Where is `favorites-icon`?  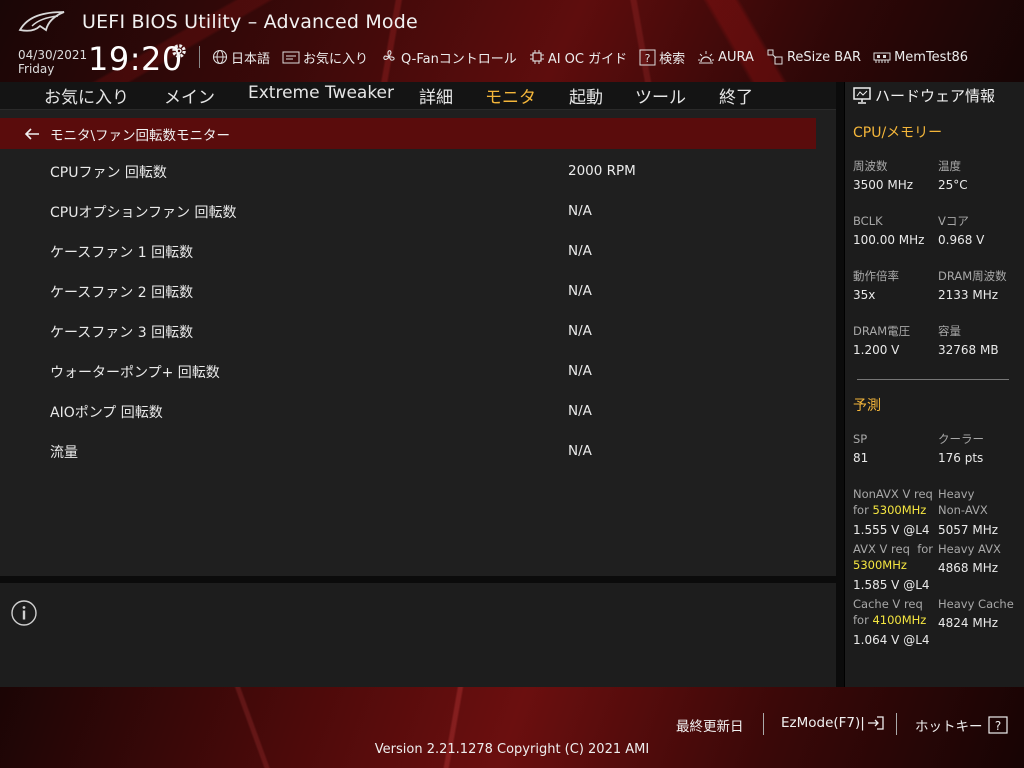 favorites-icon is located at coordinates (291, 57).